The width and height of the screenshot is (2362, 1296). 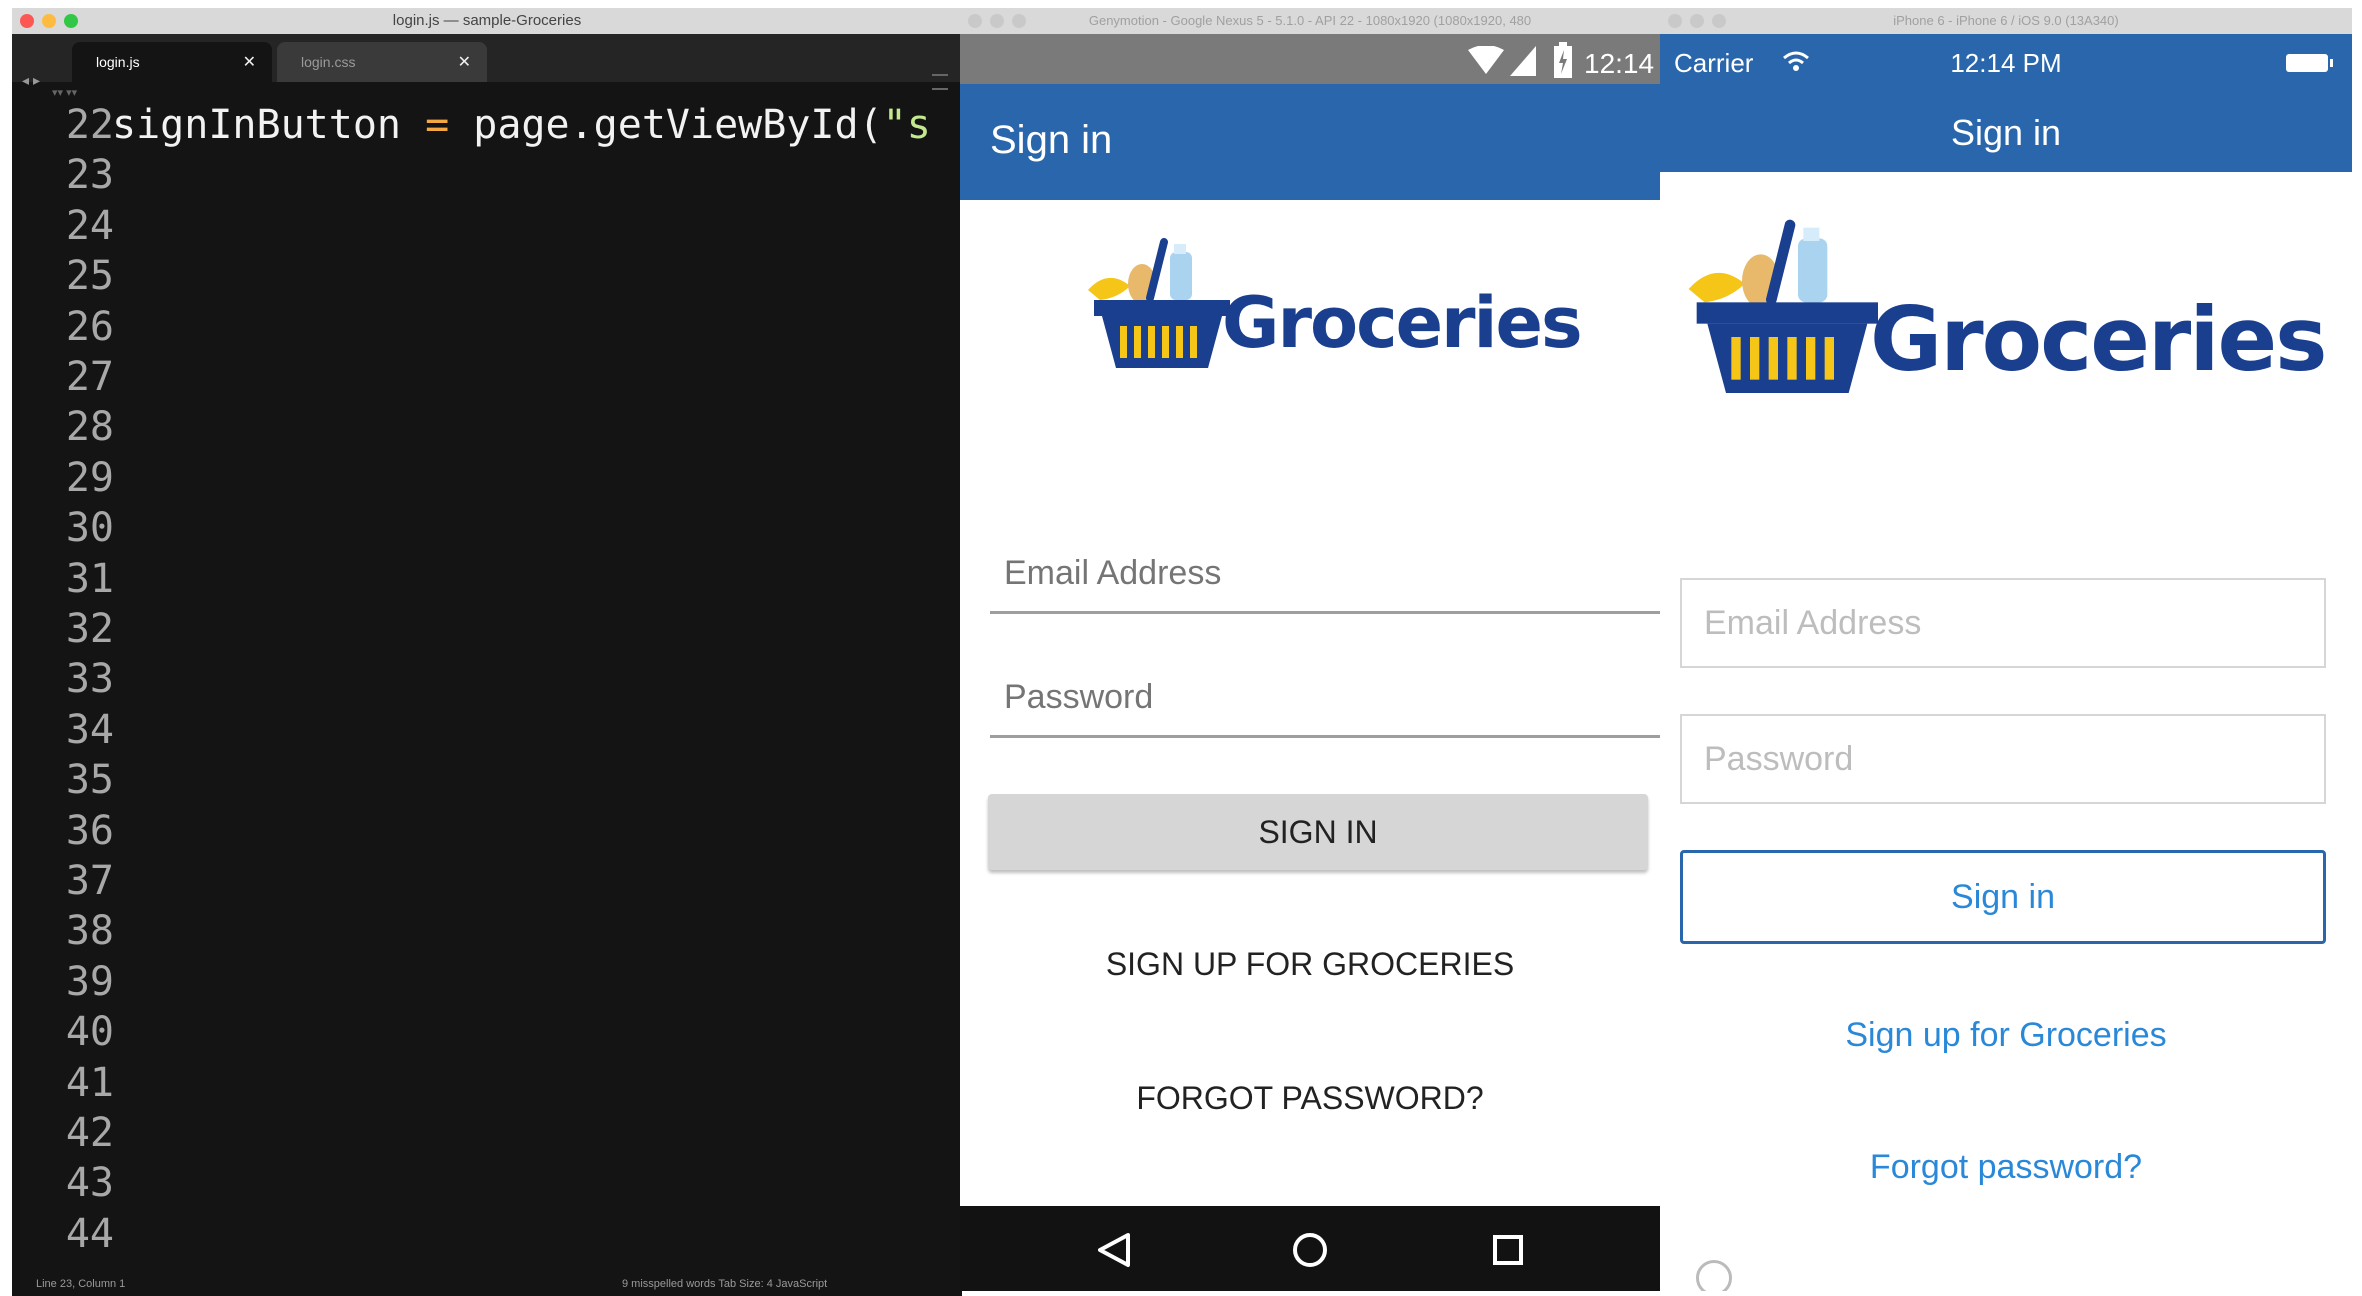 I want to click on back-nav-icon, so click(x=1113, y=1250).